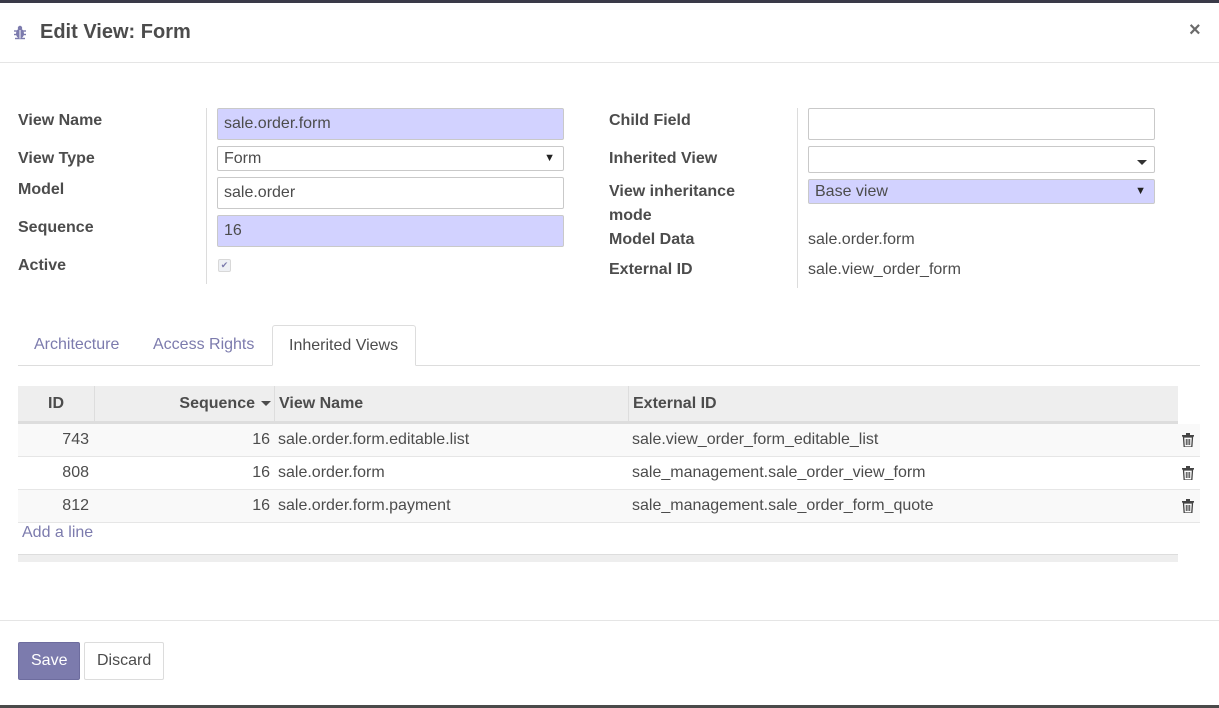 The height and width of the screenshot is (708, 1219). What do you see at coordinates (42, 265) in the screenshot?
I see `active-label: Active` at bounding box center [42, 265].